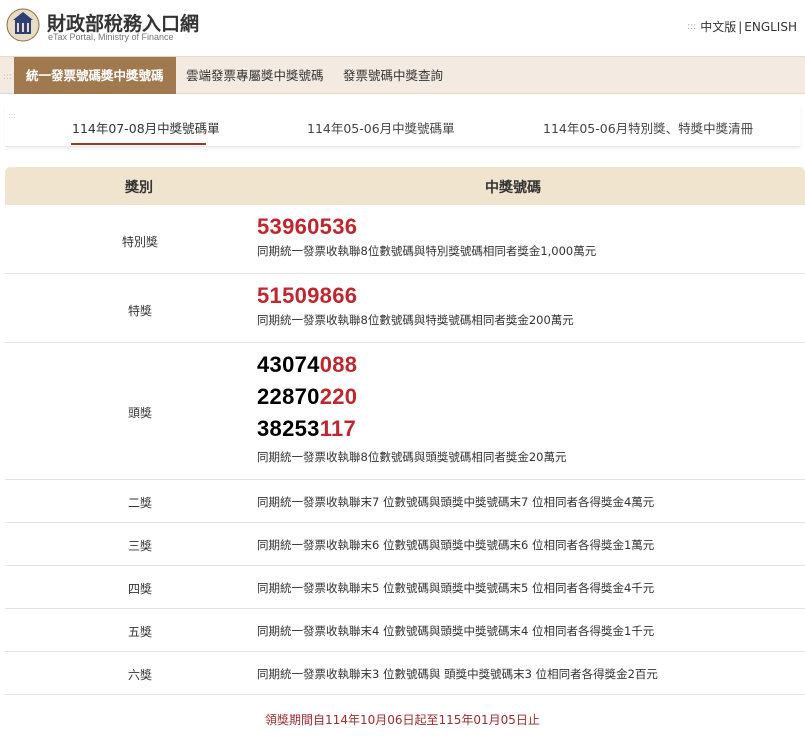 The height and width of the screenshot is (736, 805). I want to click on prize-description: 同期統一發票收執聯末7 位數號碼與頭獎中獎號碼末7 位相同者各得獎金4萬元, so click(456, 502).